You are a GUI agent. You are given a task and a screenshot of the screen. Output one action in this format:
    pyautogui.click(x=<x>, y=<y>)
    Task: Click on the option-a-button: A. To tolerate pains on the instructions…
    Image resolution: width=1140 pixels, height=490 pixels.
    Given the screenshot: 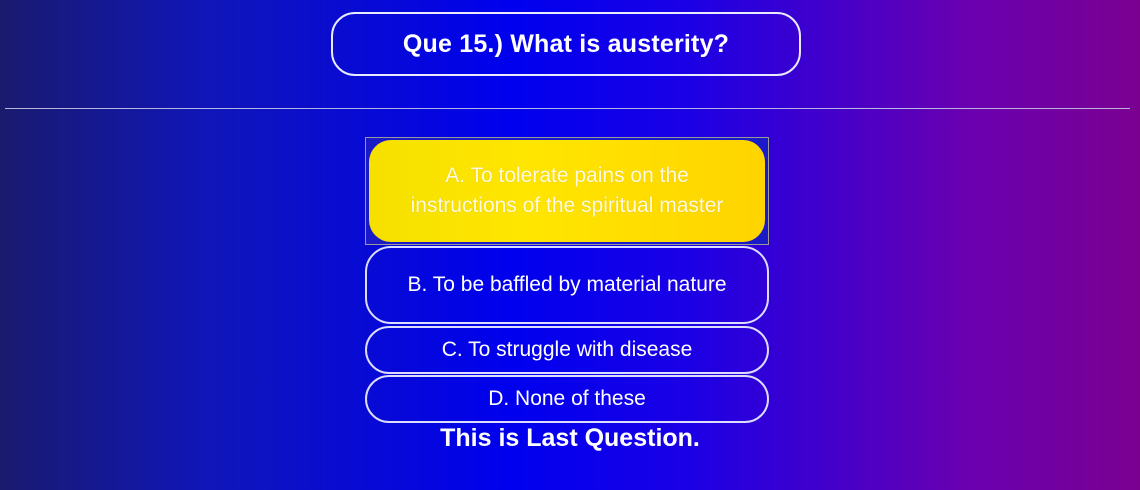 What is the action you would take?
    pyautogui.click(x=567, y=191)
    